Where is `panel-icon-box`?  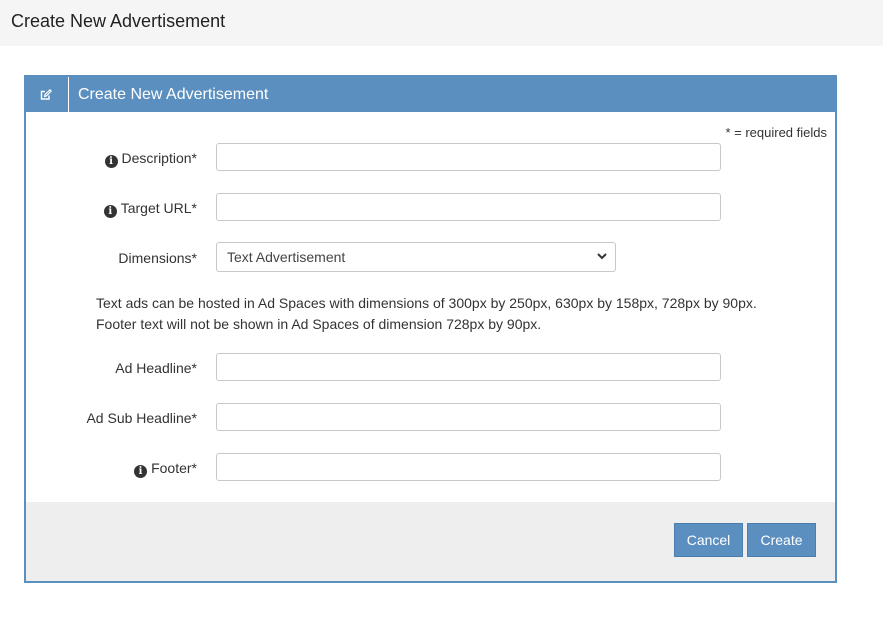 panel-icon-box is located at coordinates (47, 94).